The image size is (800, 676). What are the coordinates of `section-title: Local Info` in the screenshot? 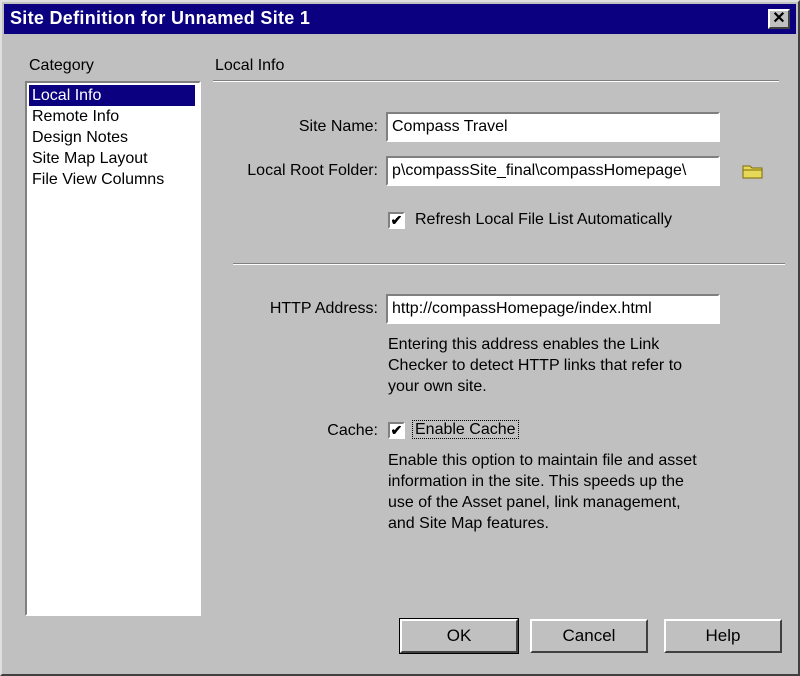 It's located at (250, 65).